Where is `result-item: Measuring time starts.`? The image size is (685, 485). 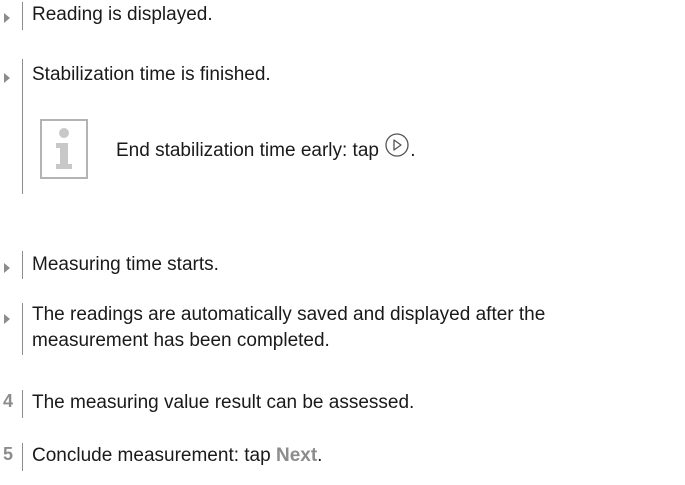 result-item: Measuring time starts. is located at coordinates (342, 266).